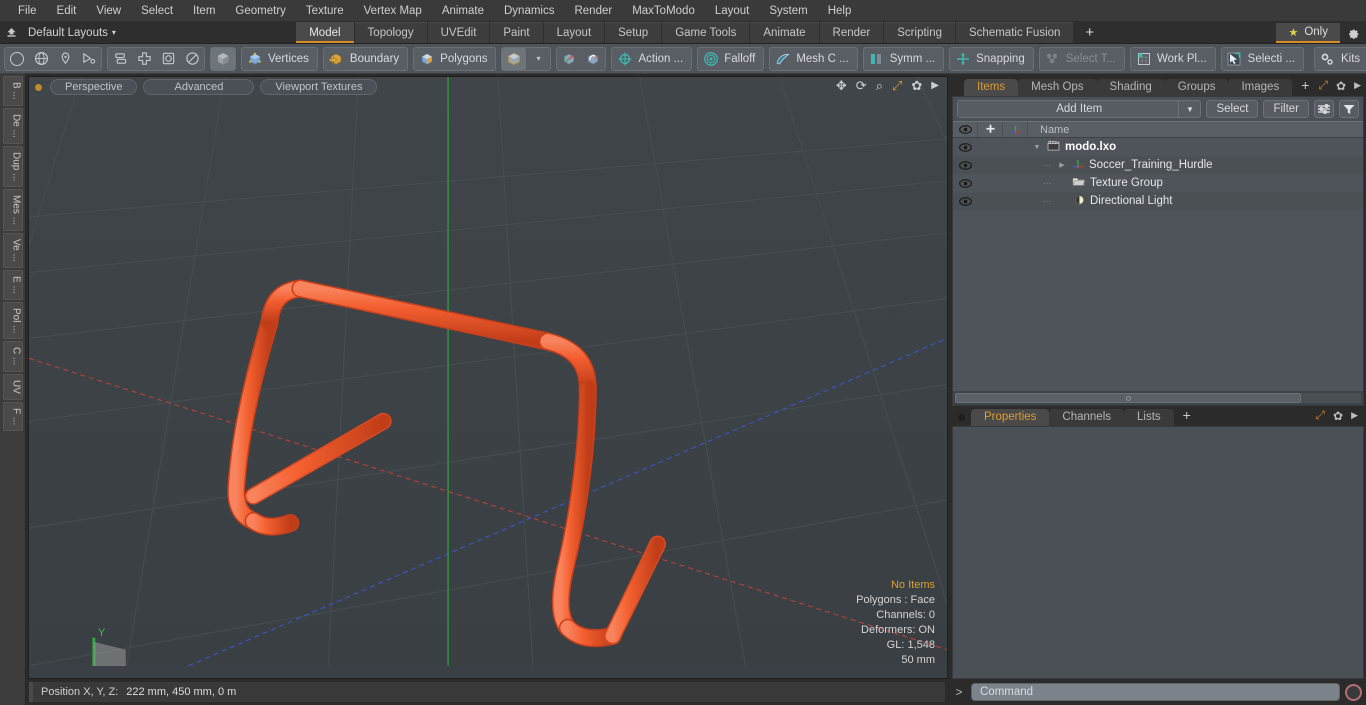 This screenshot has height=705, width=1366. What do you see at coordinates (784, 32) in the screenshot?
I see `tab-animate: Animate` at bounding box center [784, 32].